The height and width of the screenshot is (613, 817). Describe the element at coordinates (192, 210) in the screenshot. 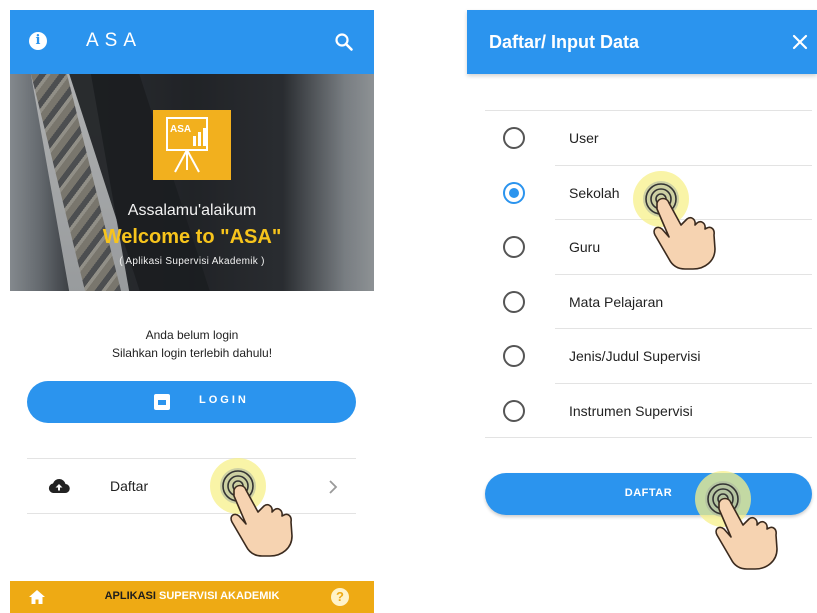

I see `greeting-text: Assalamu'alaikum` at that location.